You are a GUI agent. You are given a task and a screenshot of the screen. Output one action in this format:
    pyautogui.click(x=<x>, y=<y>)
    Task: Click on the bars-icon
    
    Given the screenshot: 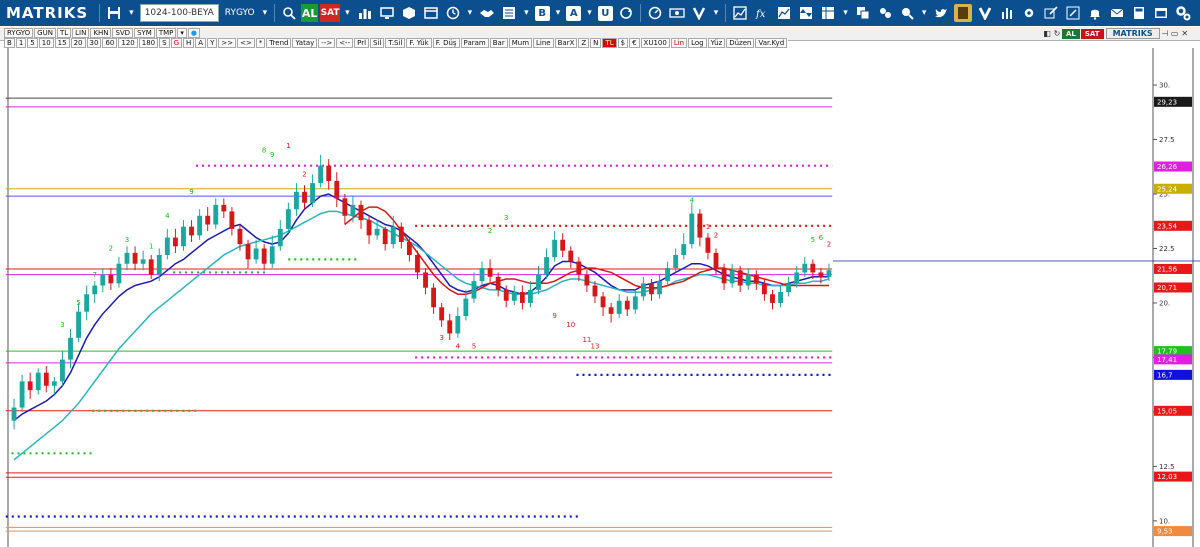 What is the action you would take?
    pyautogui.click(x=1007, y=13)
    